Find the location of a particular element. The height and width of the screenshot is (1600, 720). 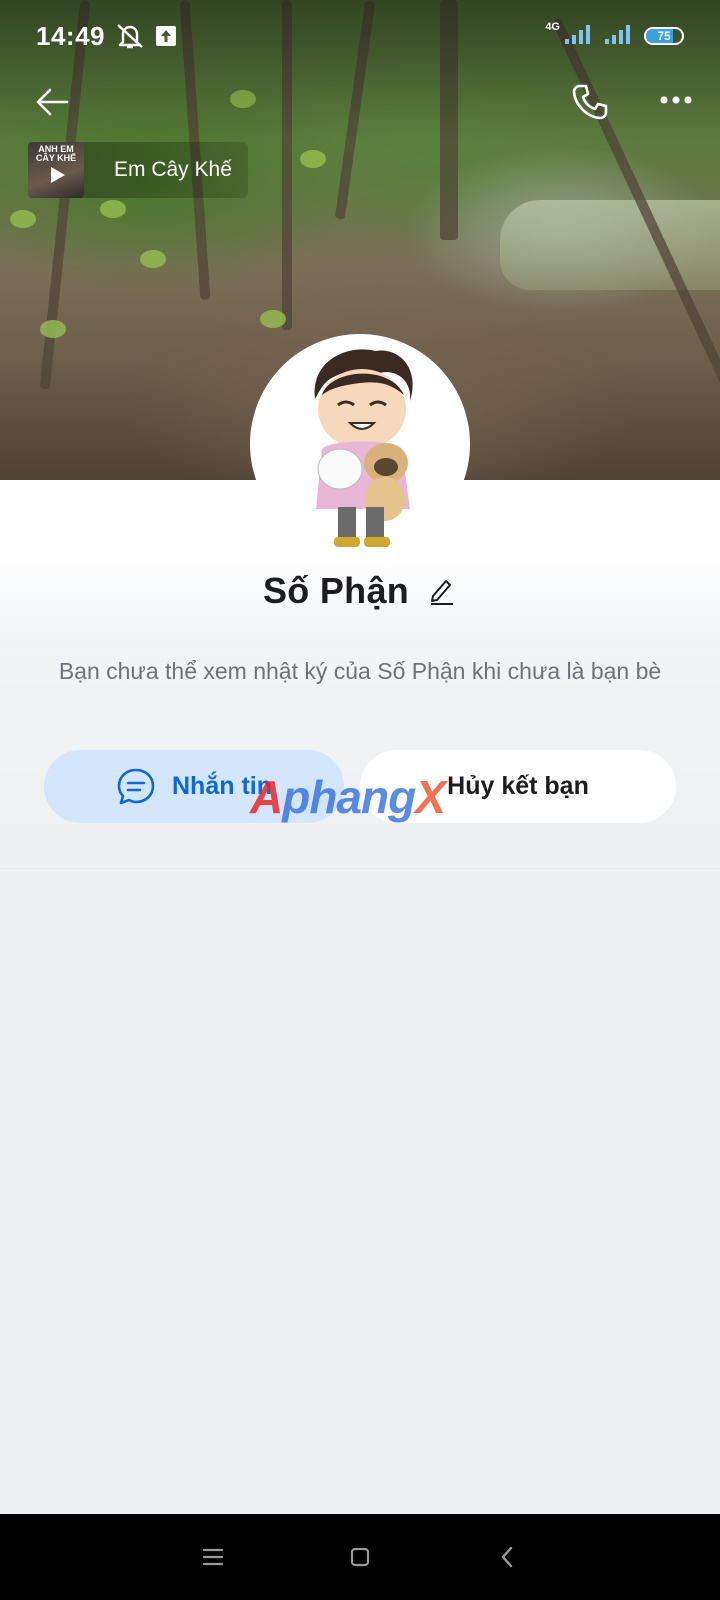

avatar-cartoon is located at coordinates (363, 448).